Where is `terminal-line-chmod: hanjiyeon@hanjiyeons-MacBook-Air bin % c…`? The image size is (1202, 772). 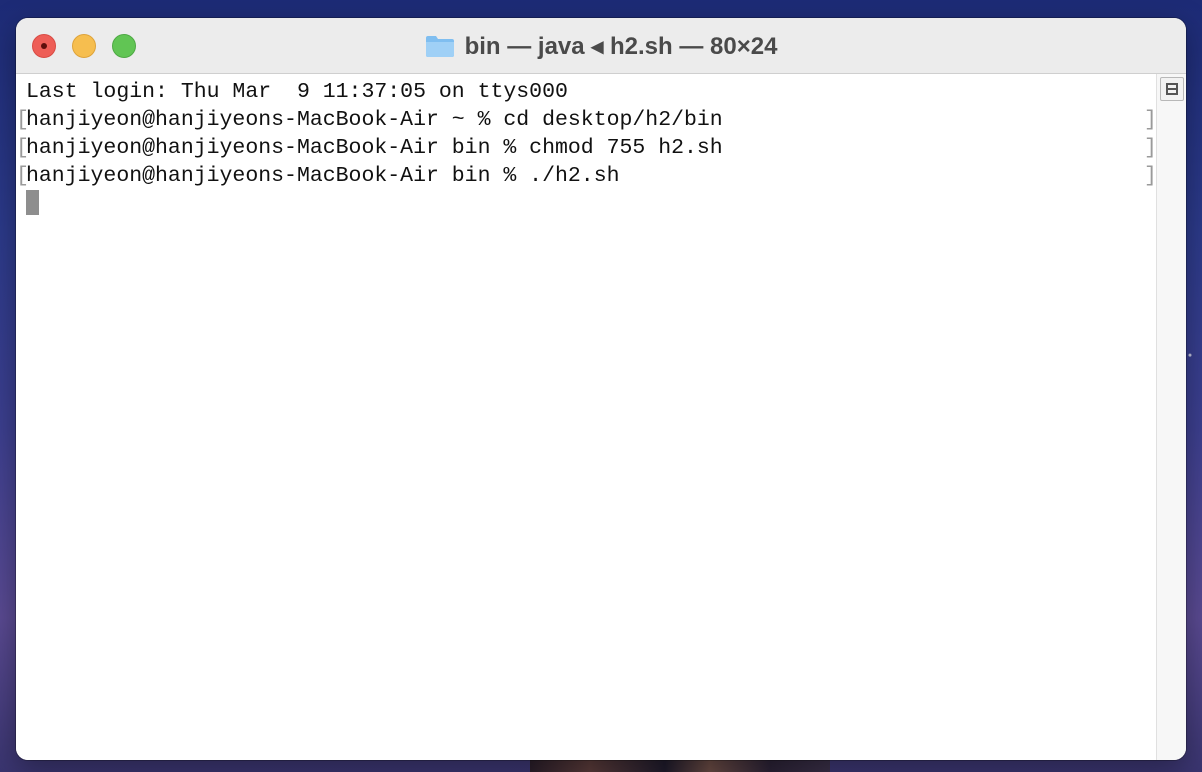 terminal-line-chmod: hanjiyeon@hanjiyeons-MacBook-Air bin % c… is located at coordinates (374, 148).